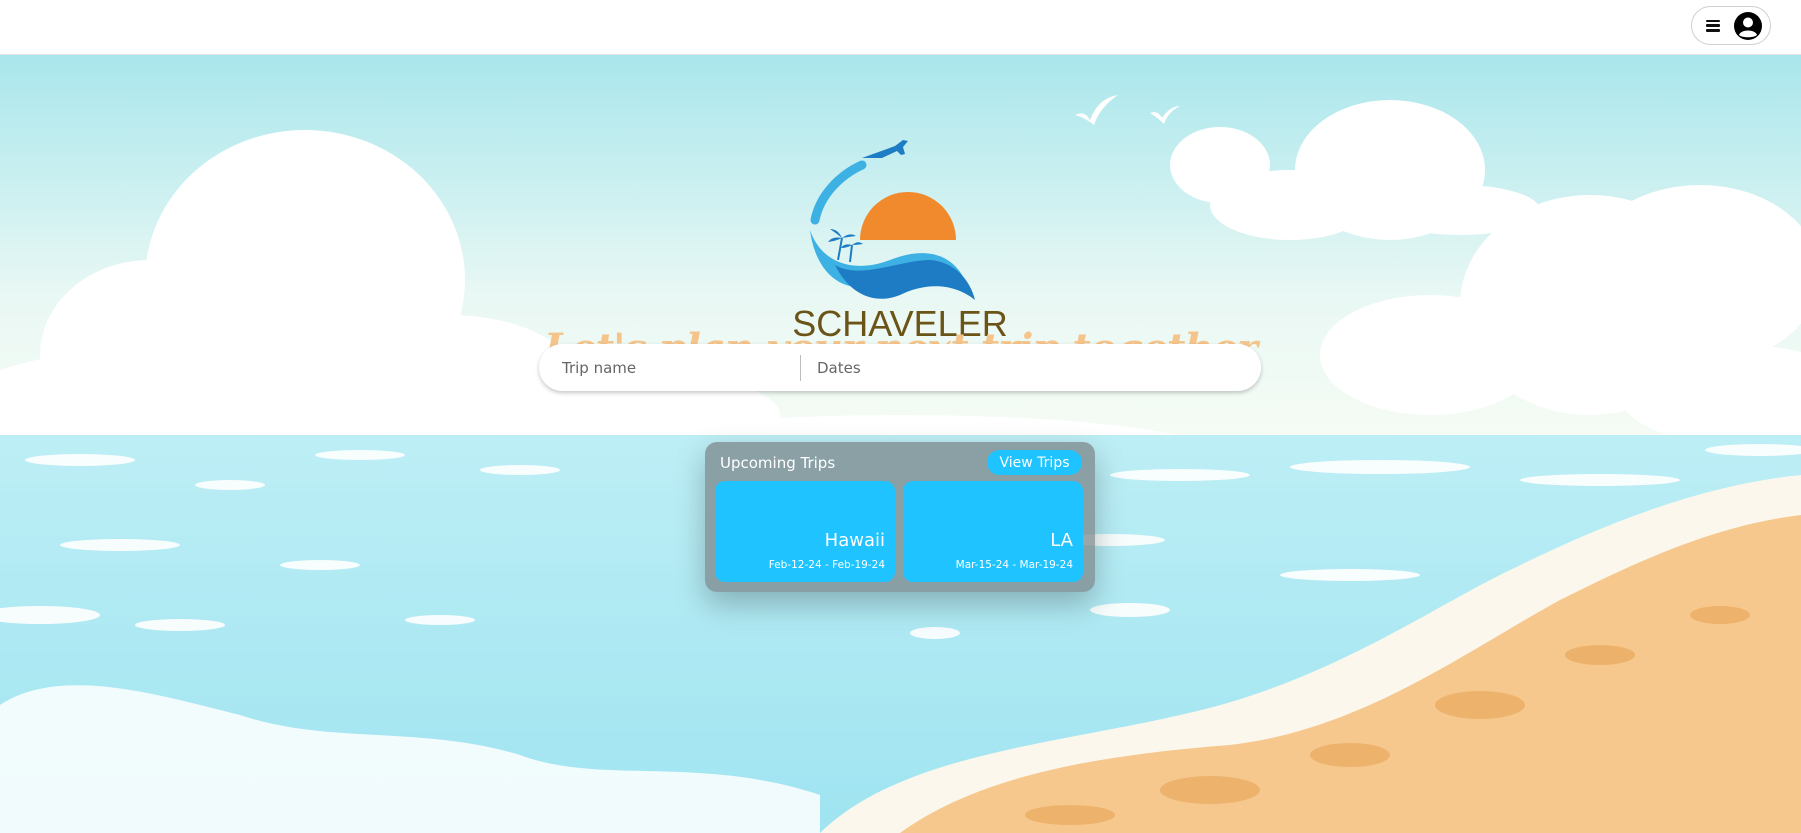 The height and width of the screenshot is (833, 1801). Describe the element at coordinates (854, 540) in the screenshot. I see `trip-card-name: Hawaii` at that location.